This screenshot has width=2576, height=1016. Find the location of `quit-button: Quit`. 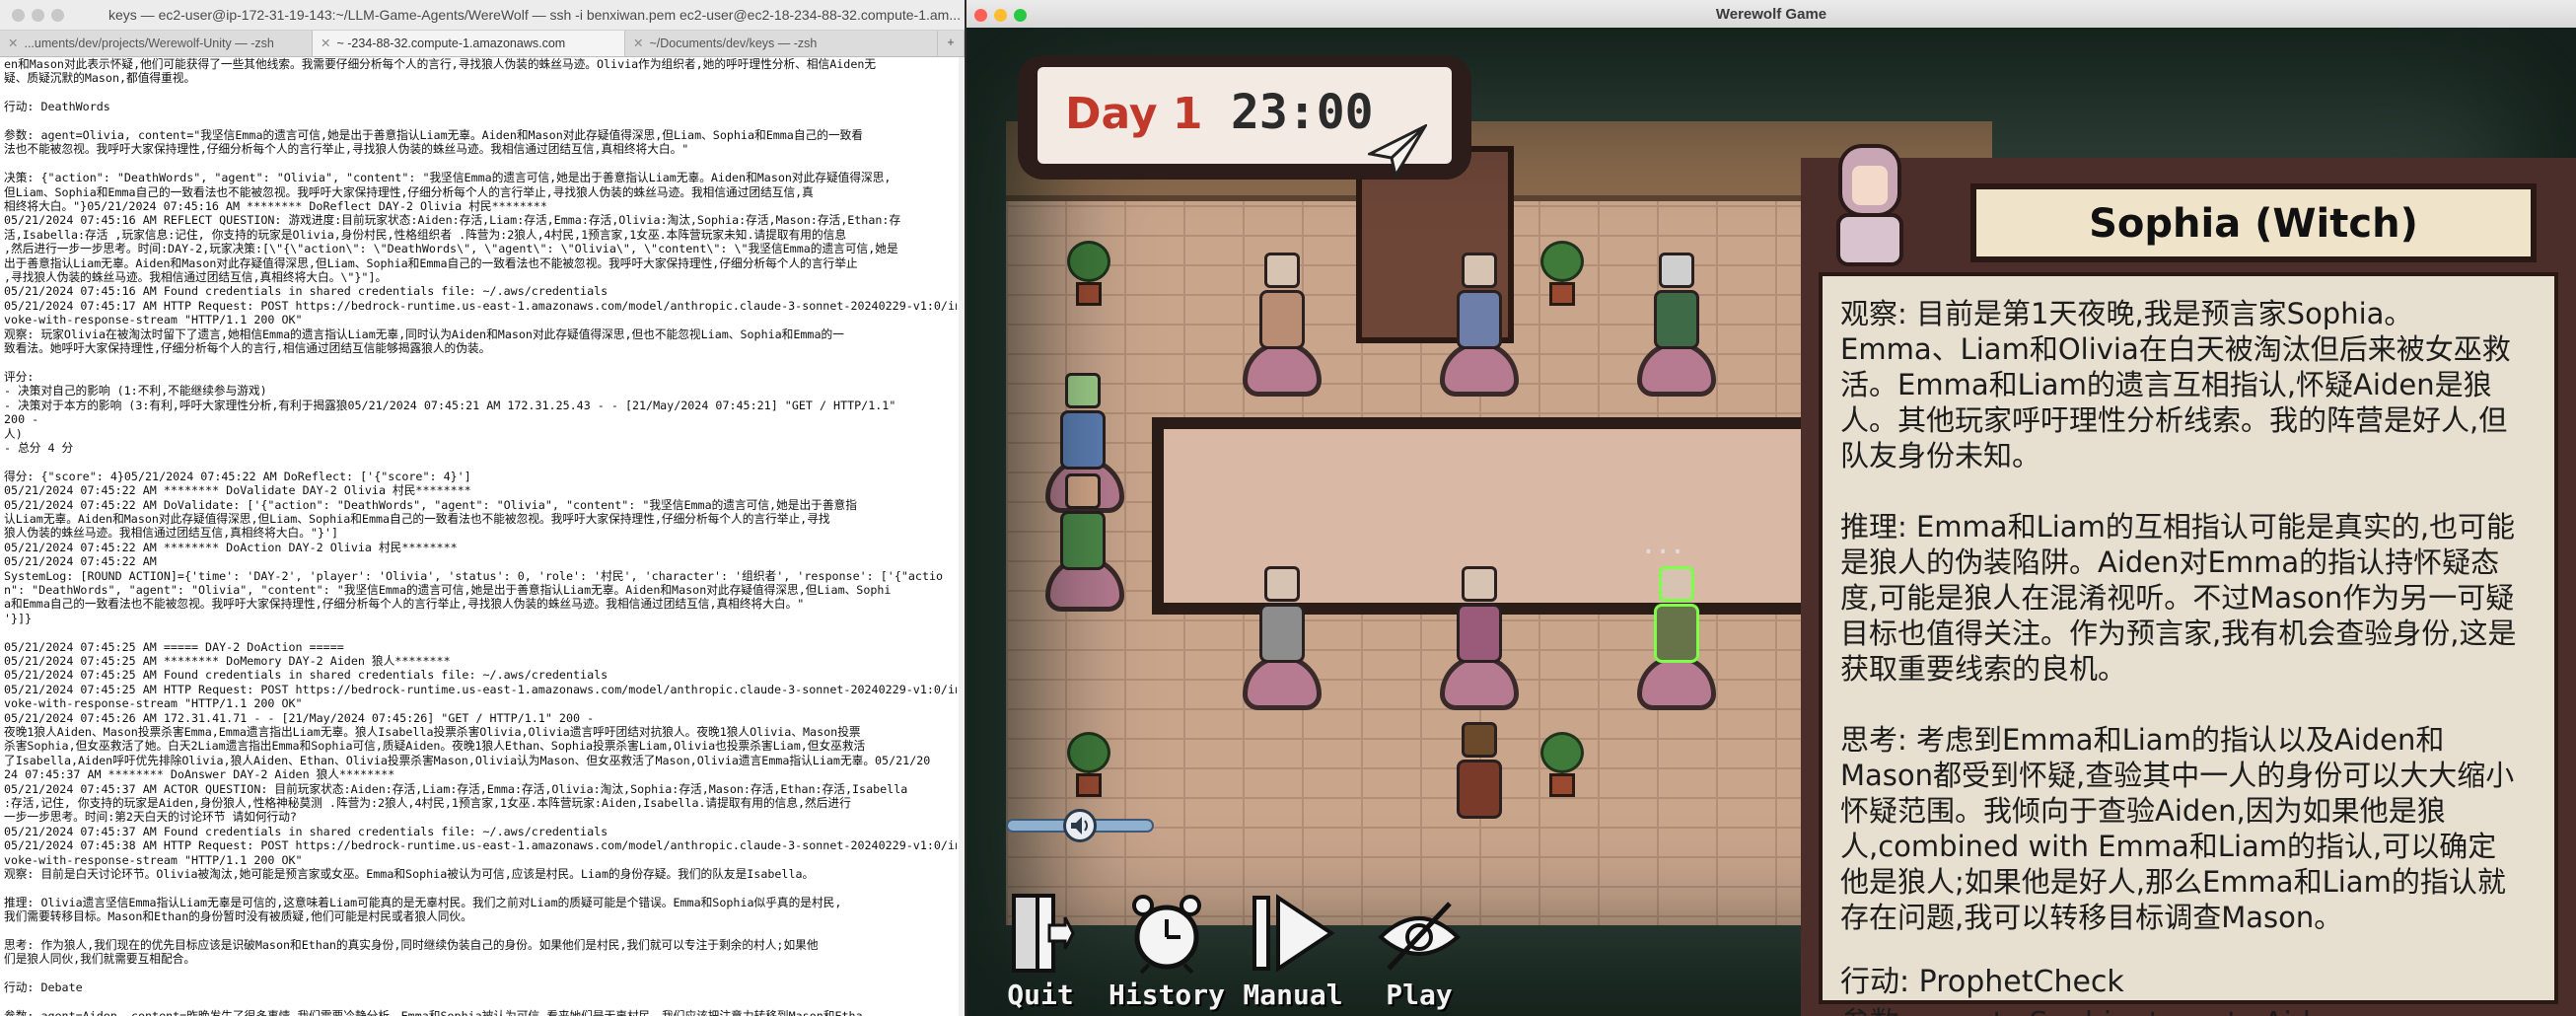

quit-button: Quit is located at coordinates (1040, 949).